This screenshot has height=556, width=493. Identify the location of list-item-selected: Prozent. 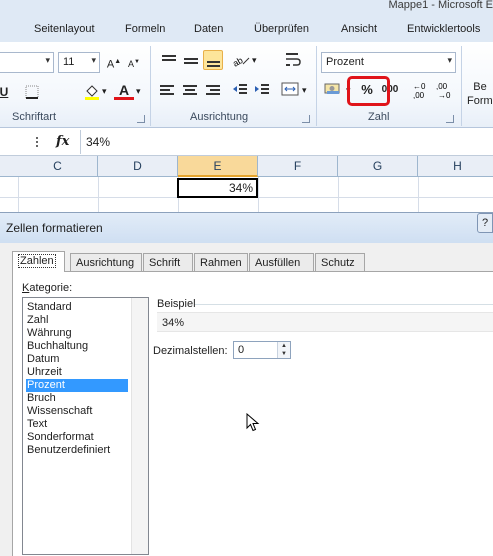
(77, 385).